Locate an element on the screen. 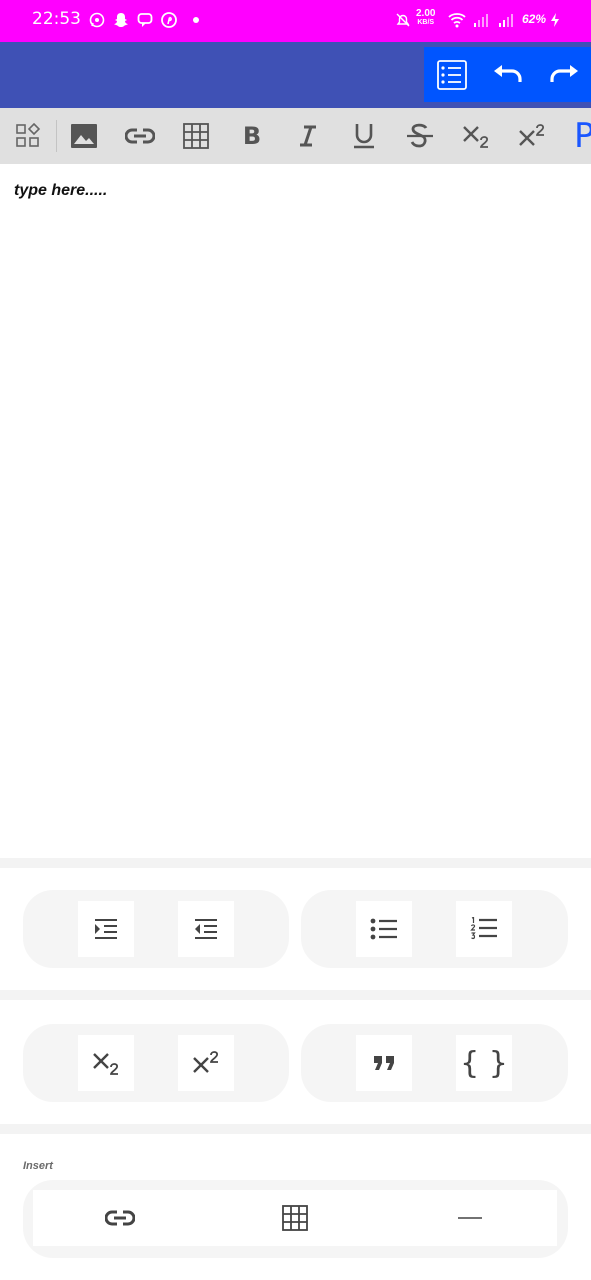 Image resolution: width=591 pixels, height=1280 pixels. italic-button is located at coordinates (308, 136).